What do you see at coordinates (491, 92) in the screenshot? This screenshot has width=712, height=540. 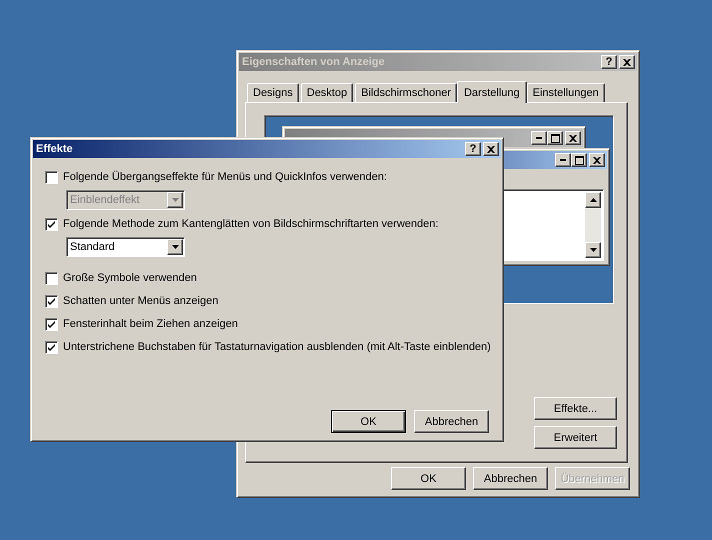 I see `tab: Darstellung` at bounding box center [491, 92].